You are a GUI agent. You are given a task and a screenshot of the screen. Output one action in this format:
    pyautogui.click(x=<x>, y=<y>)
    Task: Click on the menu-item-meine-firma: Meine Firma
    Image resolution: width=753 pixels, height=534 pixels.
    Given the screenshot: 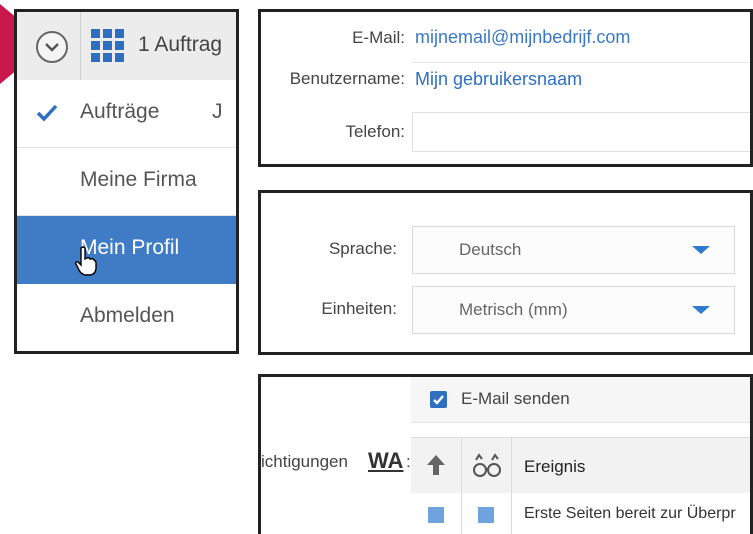 What is the action you would take?
    pyautogui.click(x=126, y=182)
    